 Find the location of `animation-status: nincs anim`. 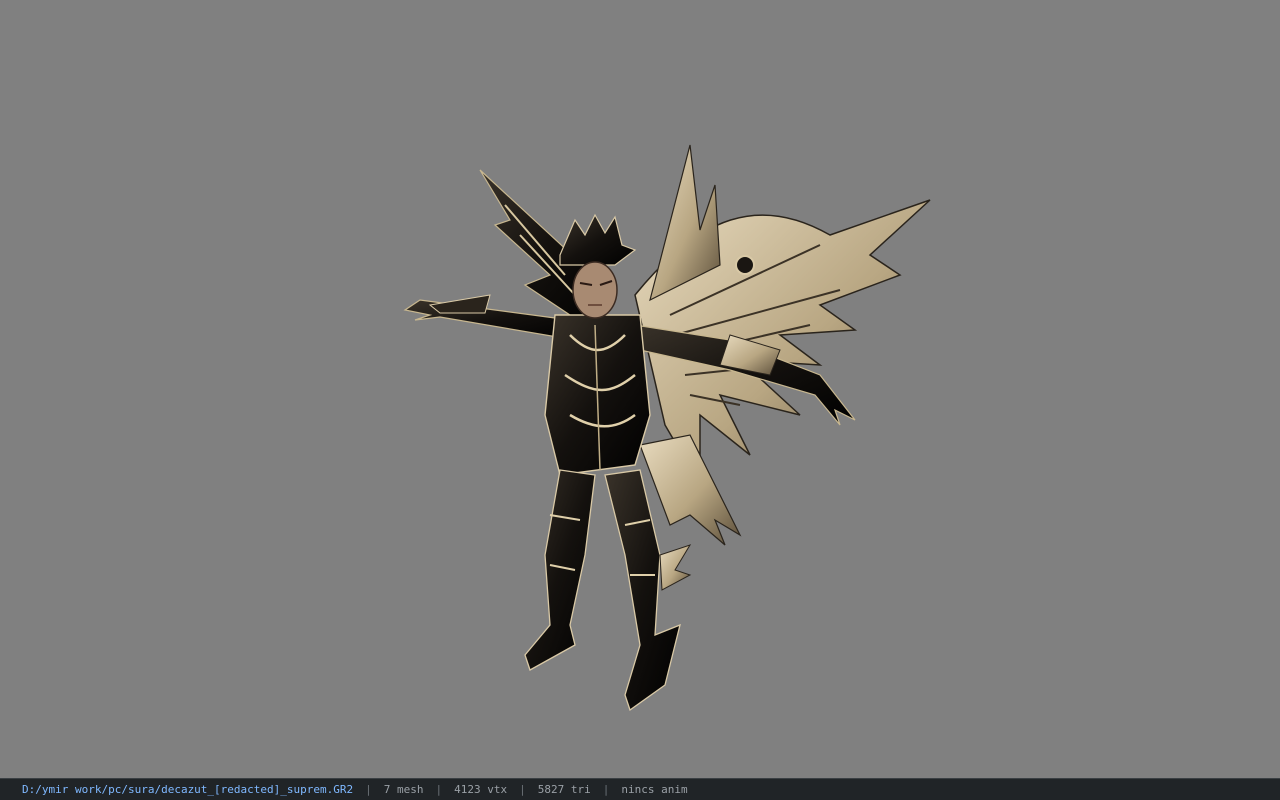

animation-status: nincs anim is located at coordinates (654, 789).